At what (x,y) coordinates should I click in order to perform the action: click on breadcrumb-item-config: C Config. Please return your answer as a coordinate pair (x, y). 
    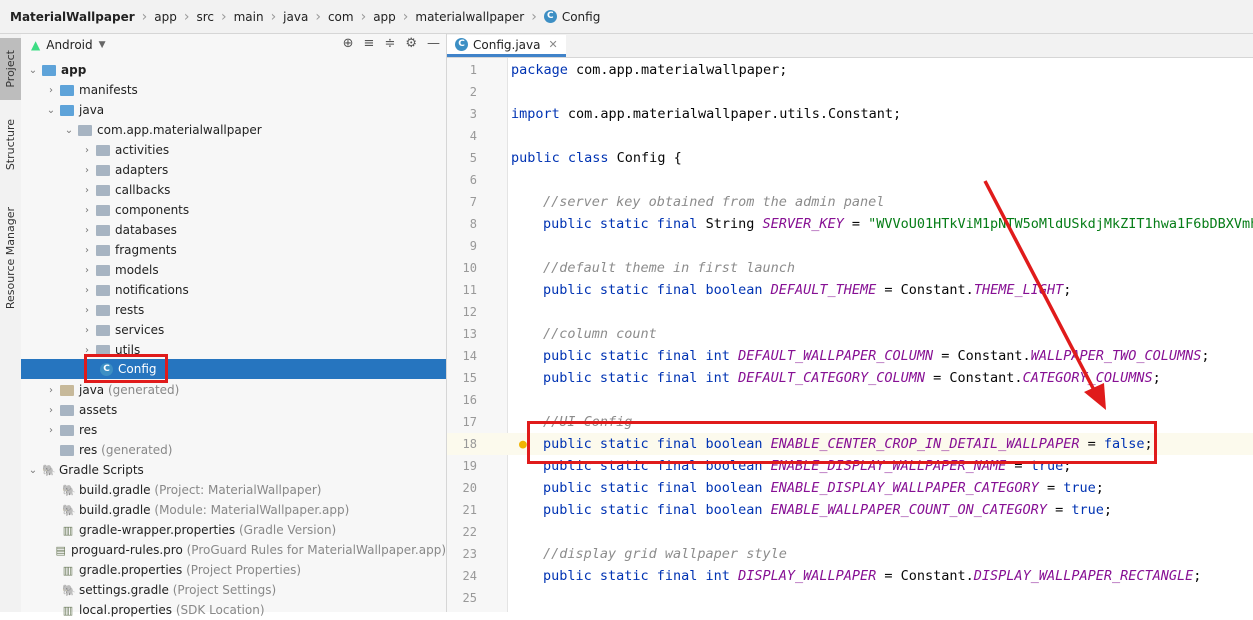
    Looking at the image, I should click on (571, 17).